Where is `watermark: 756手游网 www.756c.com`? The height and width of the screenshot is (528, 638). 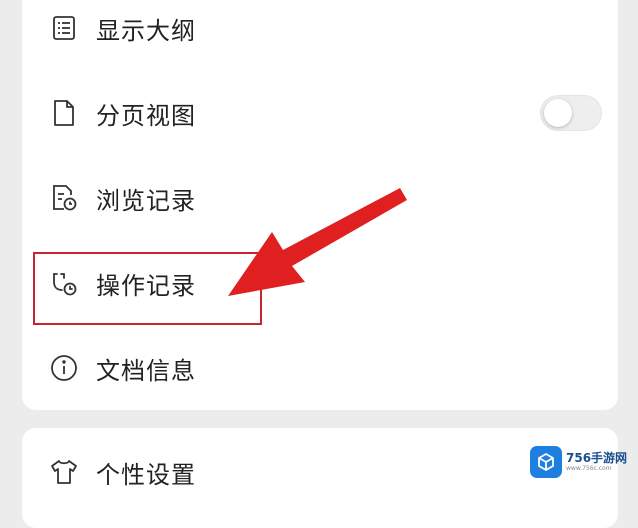 watermark: 756手游网 www.756c.com is located at coordinates (580, 462).